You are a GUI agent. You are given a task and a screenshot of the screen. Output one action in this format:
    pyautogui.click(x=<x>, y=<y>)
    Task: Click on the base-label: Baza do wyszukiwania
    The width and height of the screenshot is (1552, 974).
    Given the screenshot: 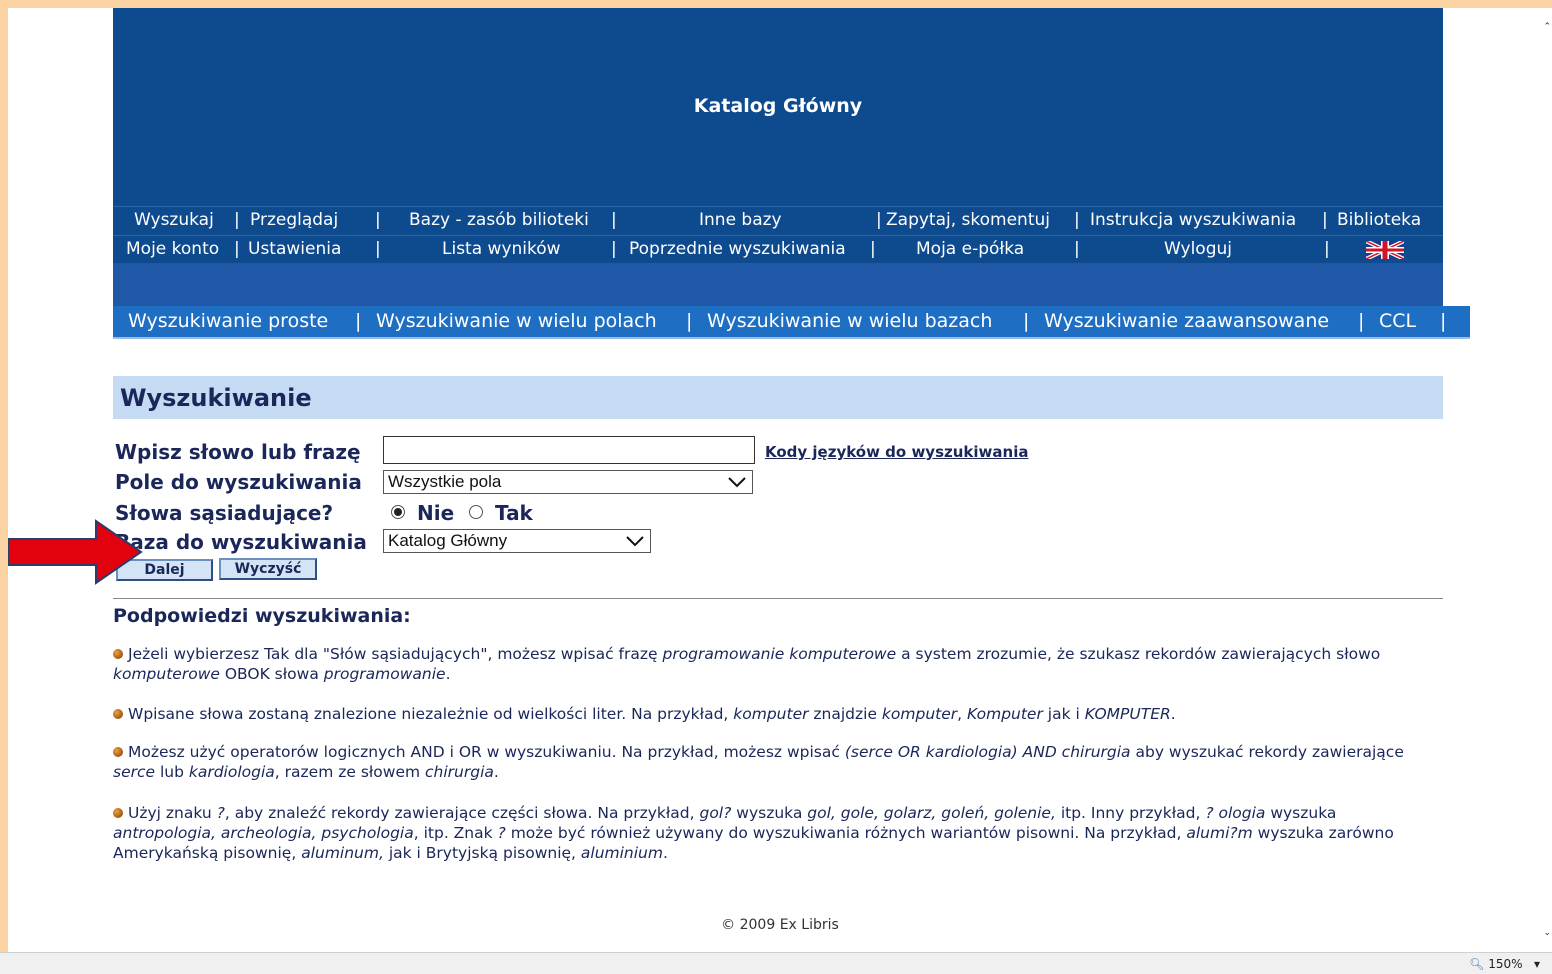 What is the action you would take?
    pyautogui.click(x=241, y=542)
    